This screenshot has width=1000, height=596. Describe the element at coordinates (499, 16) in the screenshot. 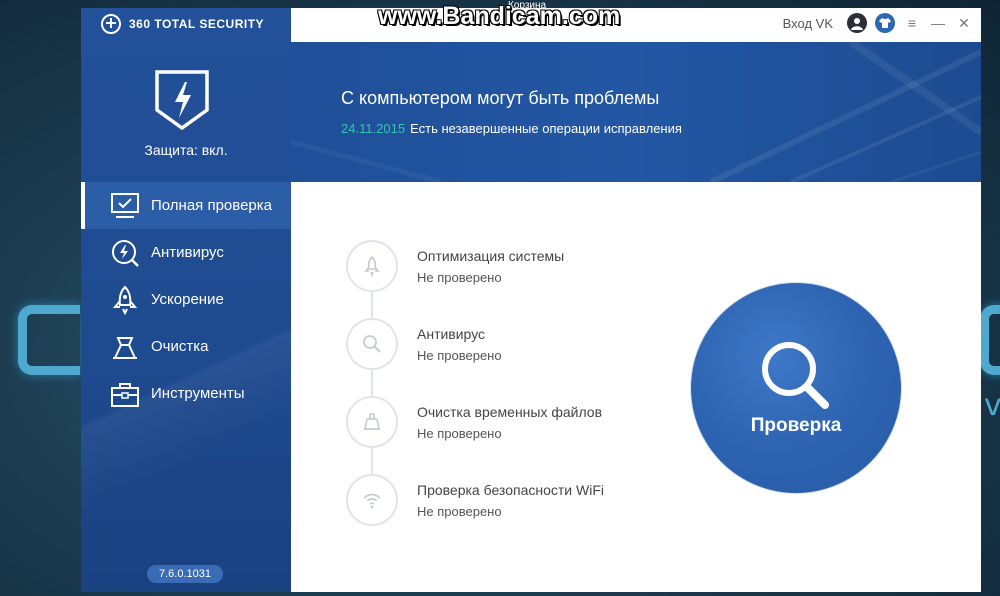

I see `bandicam-watermark: www.Bandicam.com` at that location.